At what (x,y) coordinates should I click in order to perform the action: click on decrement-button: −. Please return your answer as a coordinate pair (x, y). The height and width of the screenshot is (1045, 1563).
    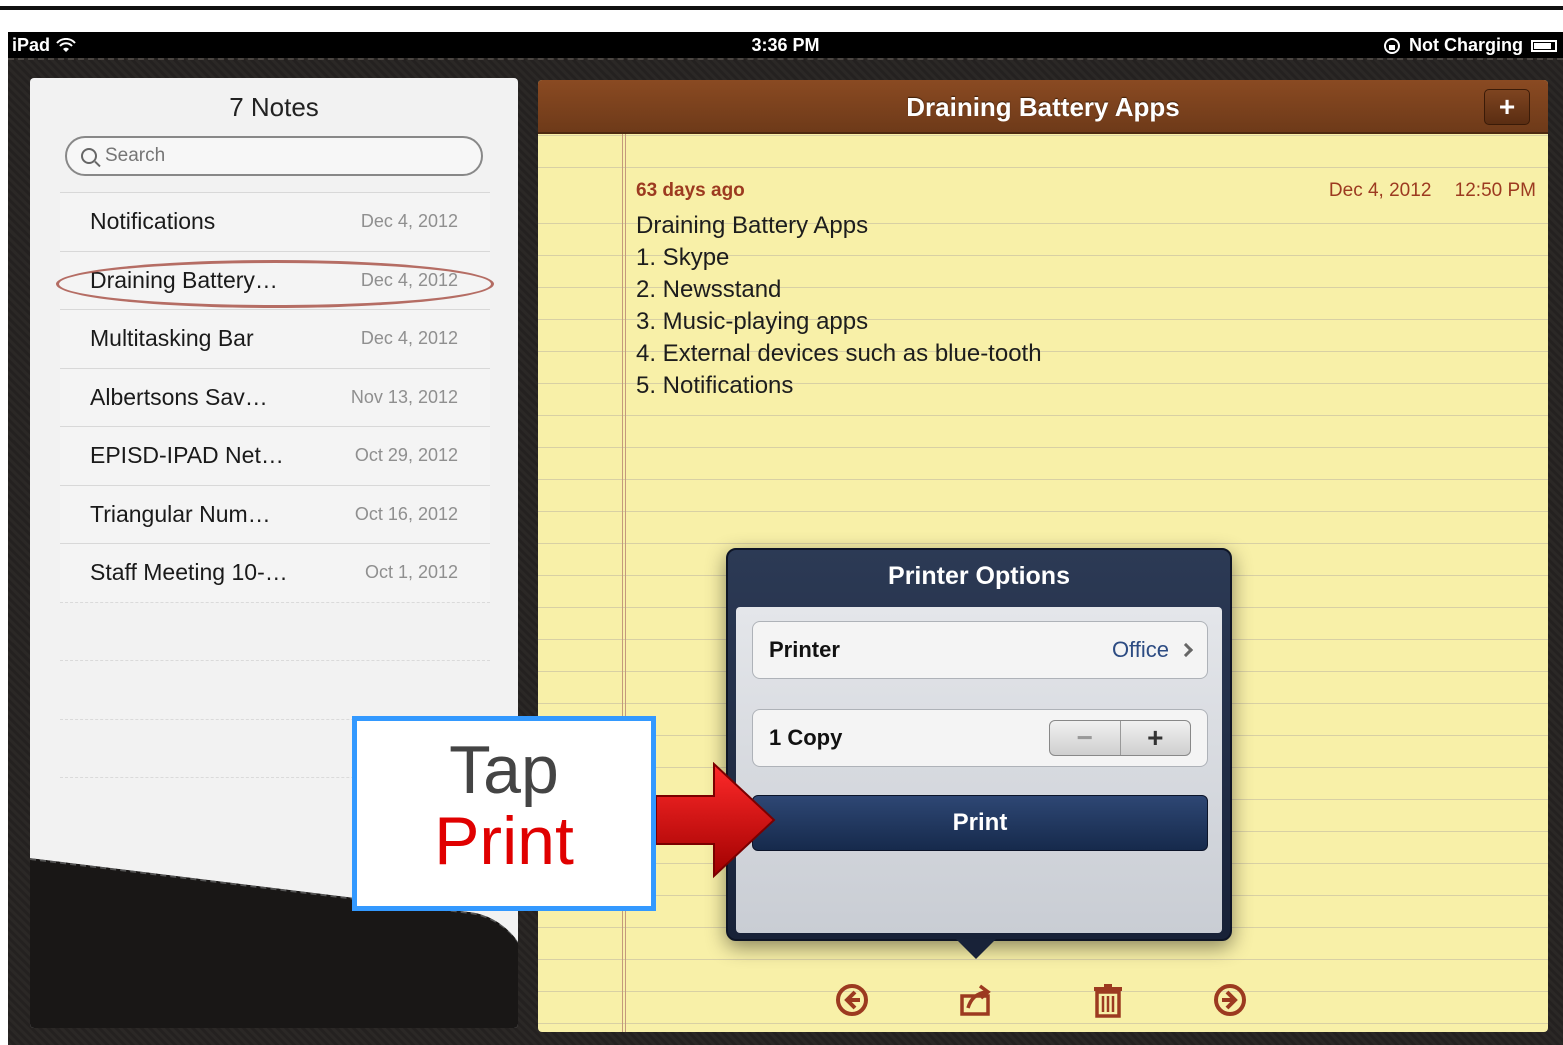
    Looking at the image, I should click on (1085, 738).